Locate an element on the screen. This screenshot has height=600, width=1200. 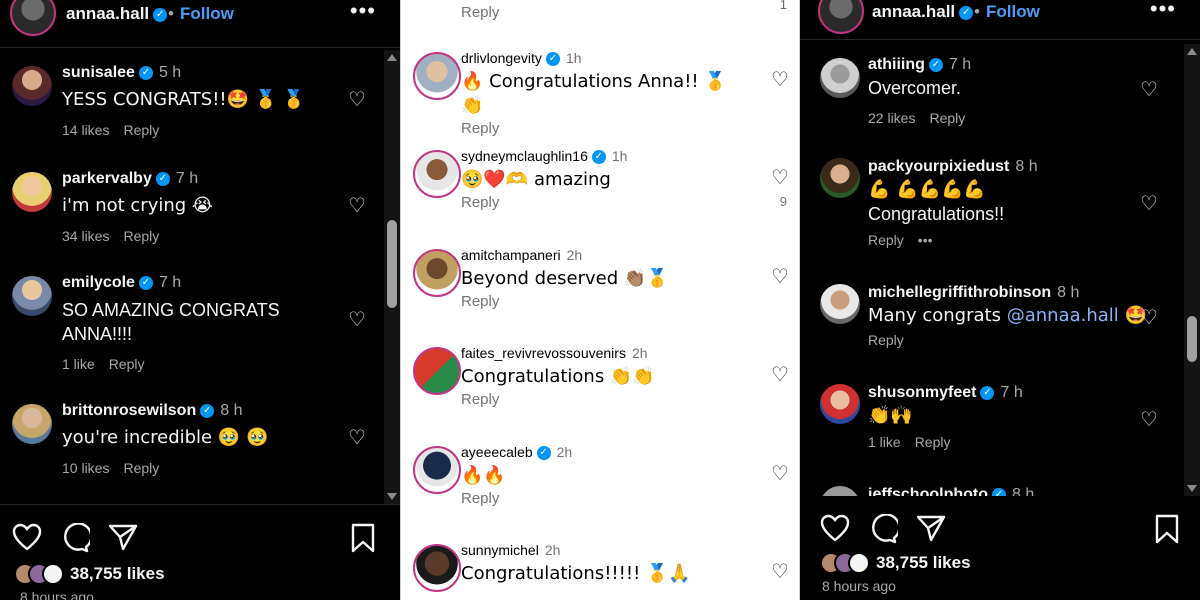
commenter-username: brittonrosewilson ✓ 8 h is located at coordinates (206, 411).